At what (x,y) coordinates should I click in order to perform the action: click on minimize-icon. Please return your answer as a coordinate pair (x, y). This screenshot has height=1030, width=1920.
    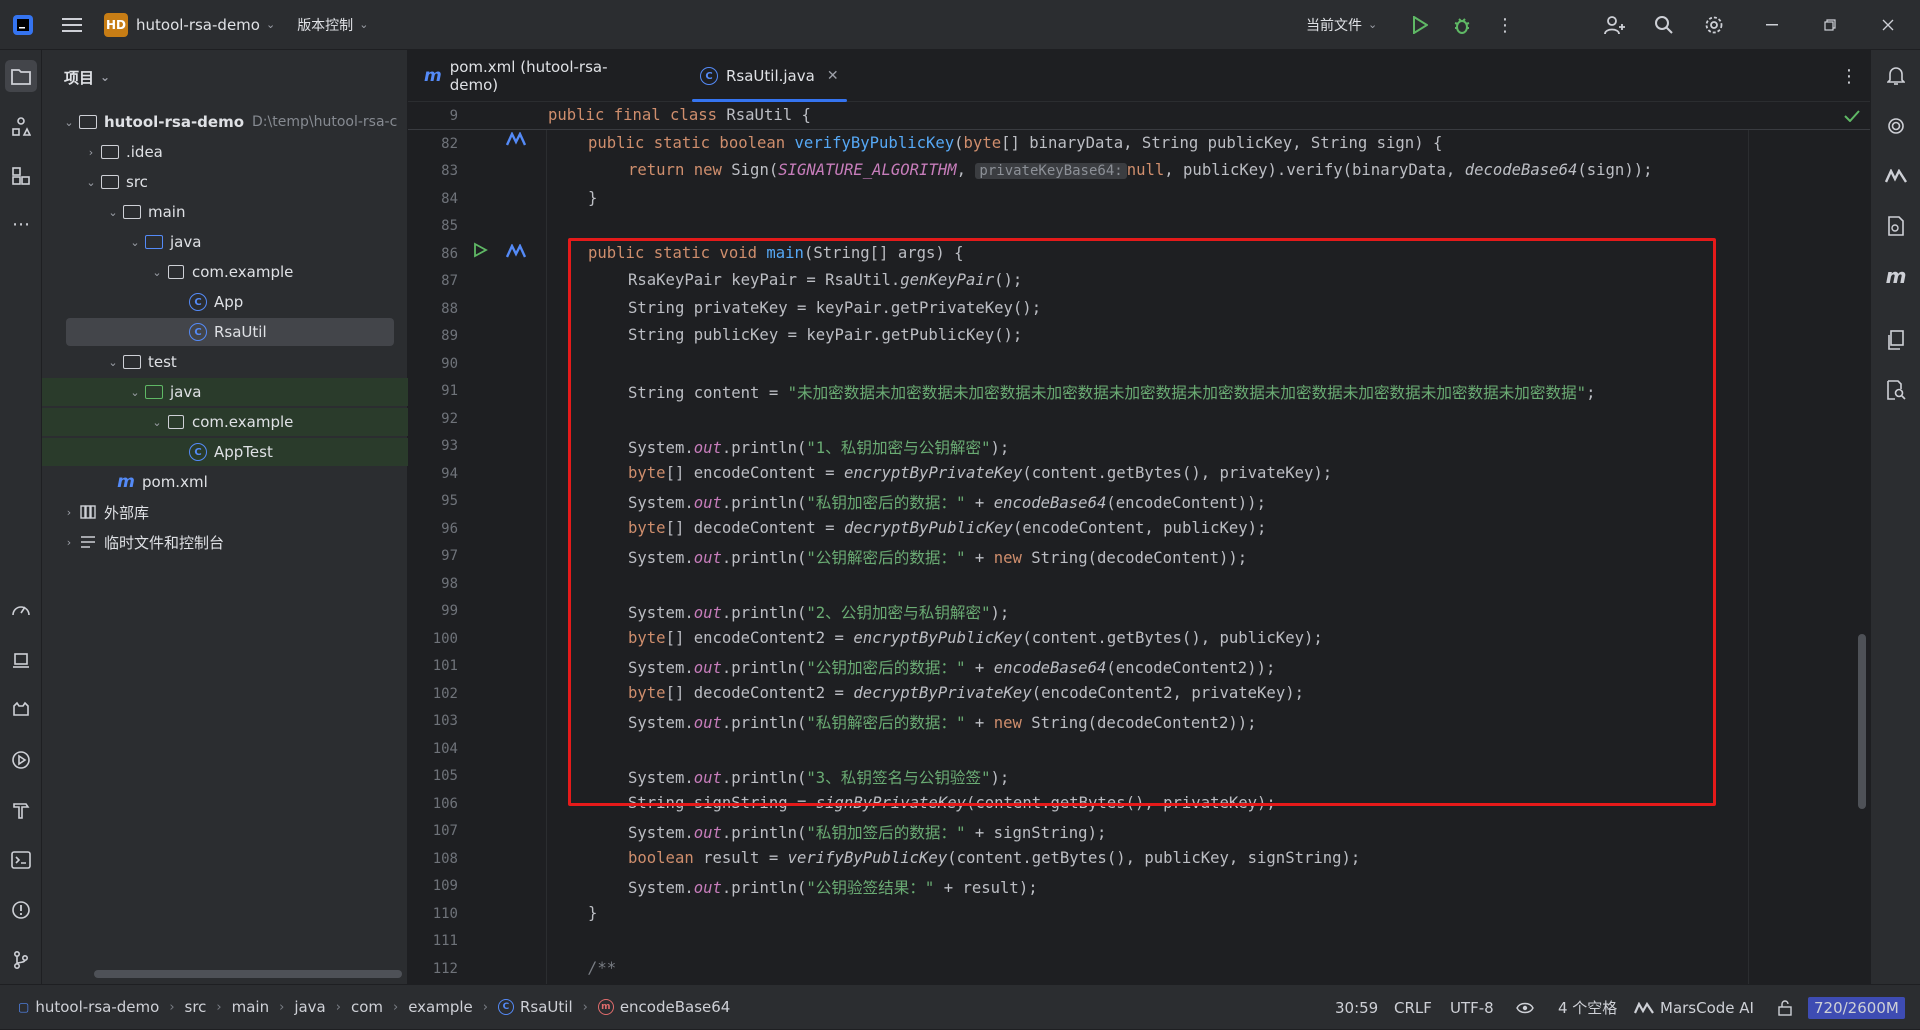
    Looking at the image, I should click on (1772, 25).